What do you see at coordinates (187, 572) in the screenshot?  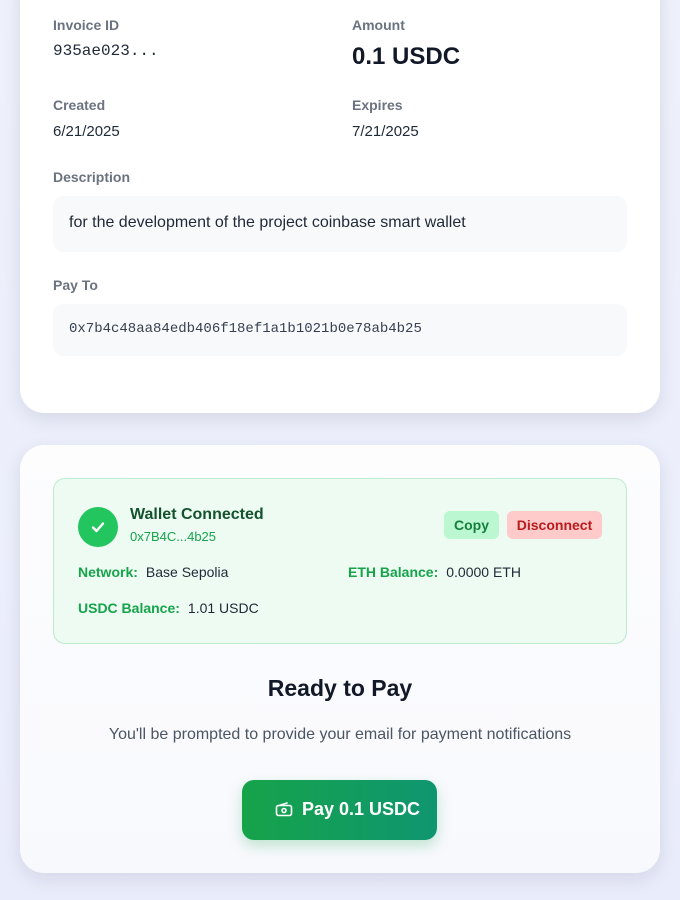 I see `network-value: Base Sepolia` at bounding box center [187, 572].